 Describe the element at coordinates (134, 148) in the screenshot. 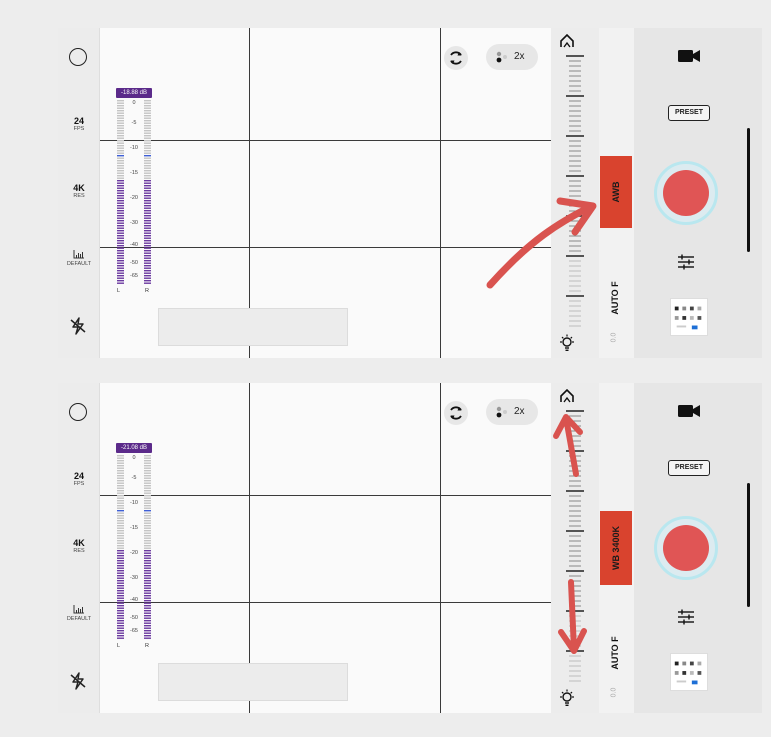

I see `meter-scale-label: -10` at that location.